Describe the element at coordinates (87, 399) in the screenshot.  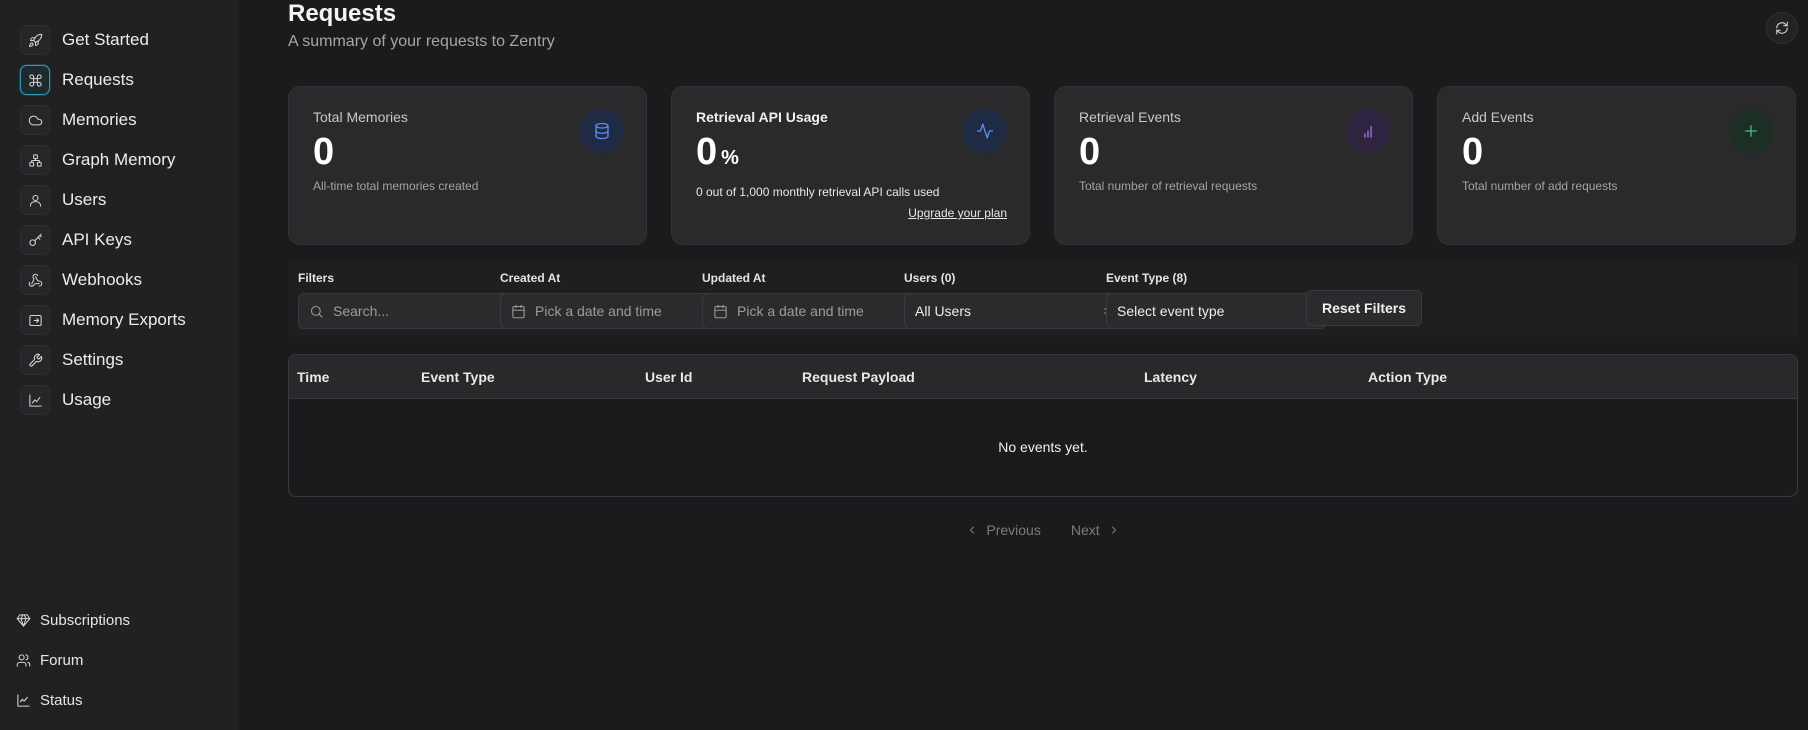
I see `sidebar-item-label: Usage` at that location.